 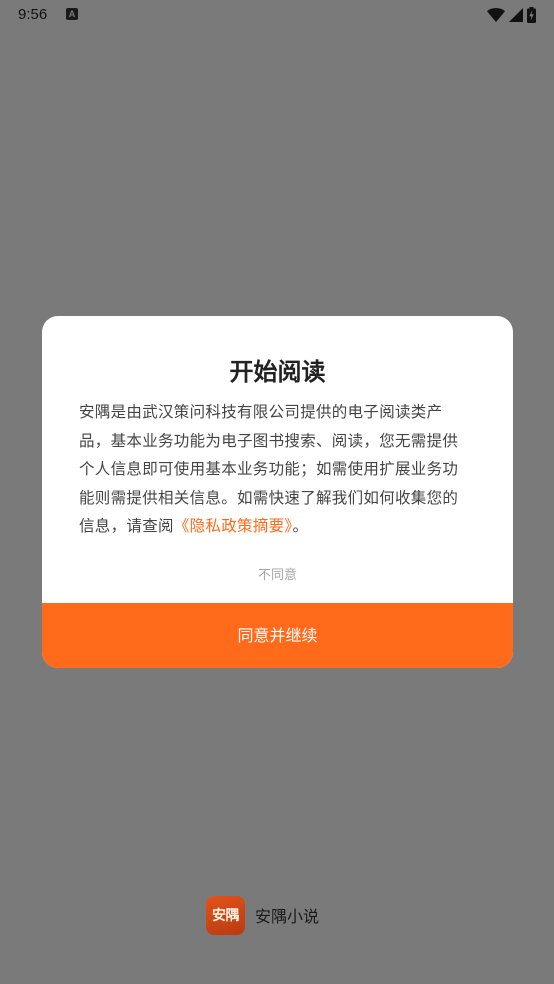 What do you see at coordinates (277, 372) in the screenshot?
I see `dialog-title: 开始阅读` at bounding box center [277, 372].